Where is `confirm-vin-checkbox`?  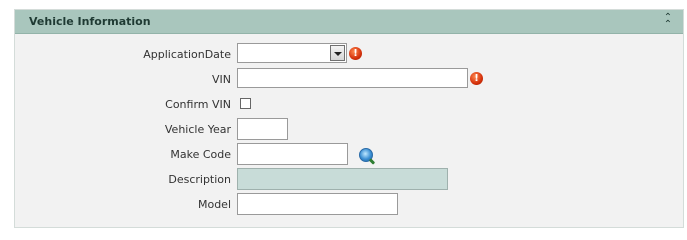
confirm-vin-checkbox is located at coordinates (245, 103).